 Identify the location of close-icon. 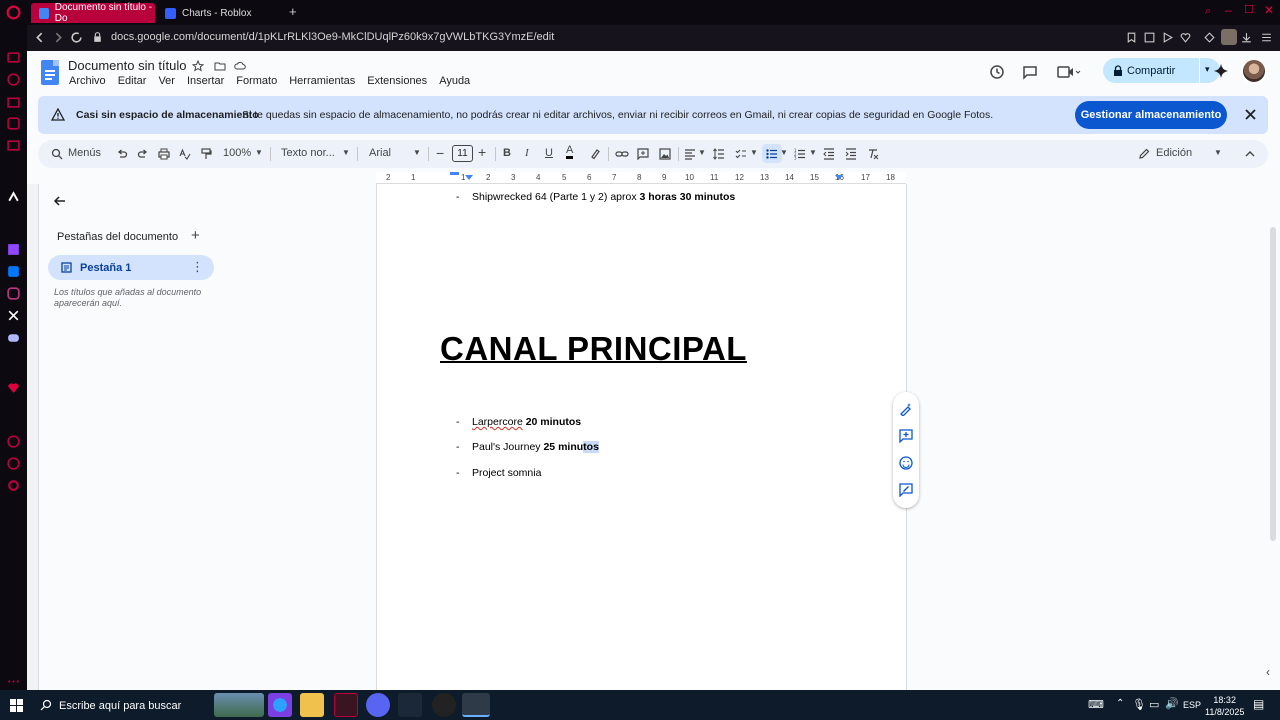
(1250, 114).